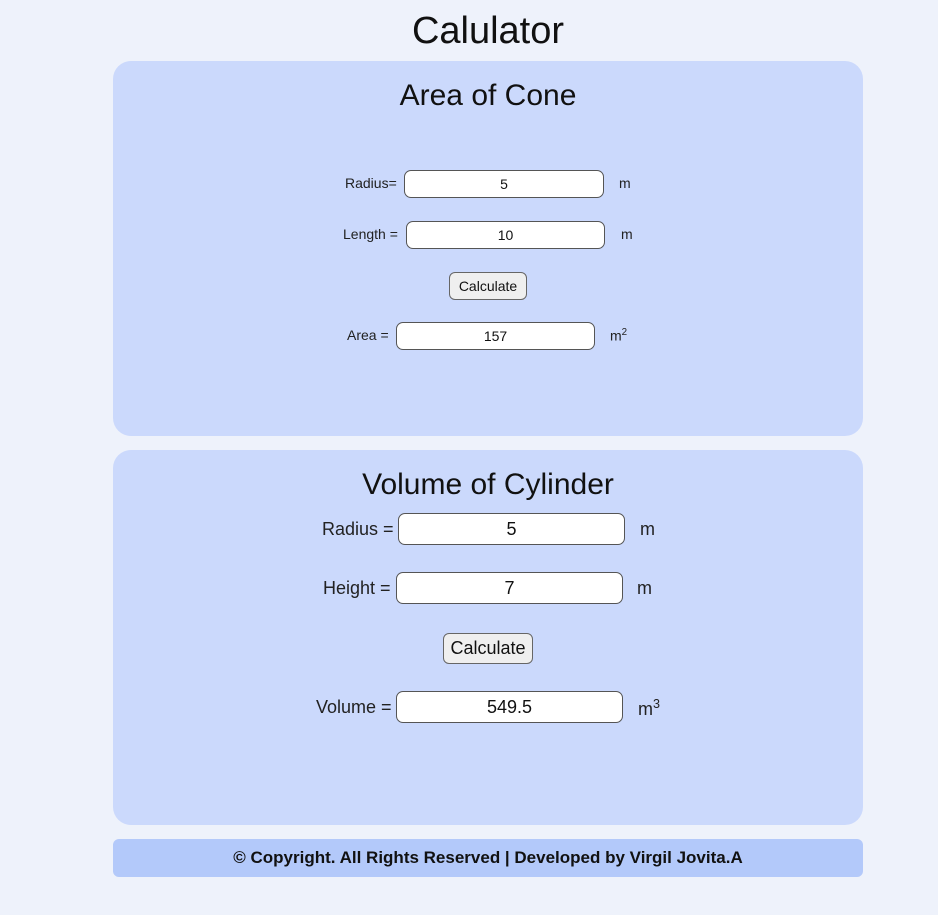  Describe the element at coordinates (370, 234) in the screenshot. I see `cone-length-label: Length =` at that location.